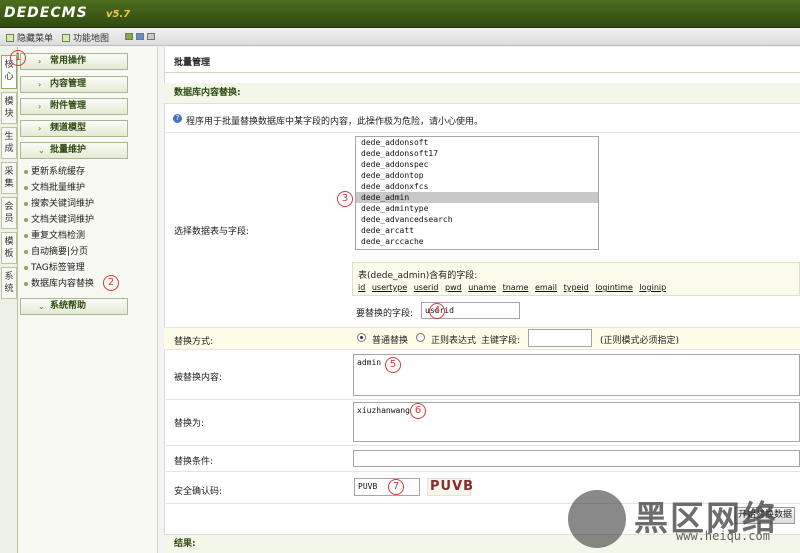  What do you see at coordinates (29, 37) in the screenshot?
I see `hide-menu-button: 隐藏菜单` at bounding box center [29, 37].